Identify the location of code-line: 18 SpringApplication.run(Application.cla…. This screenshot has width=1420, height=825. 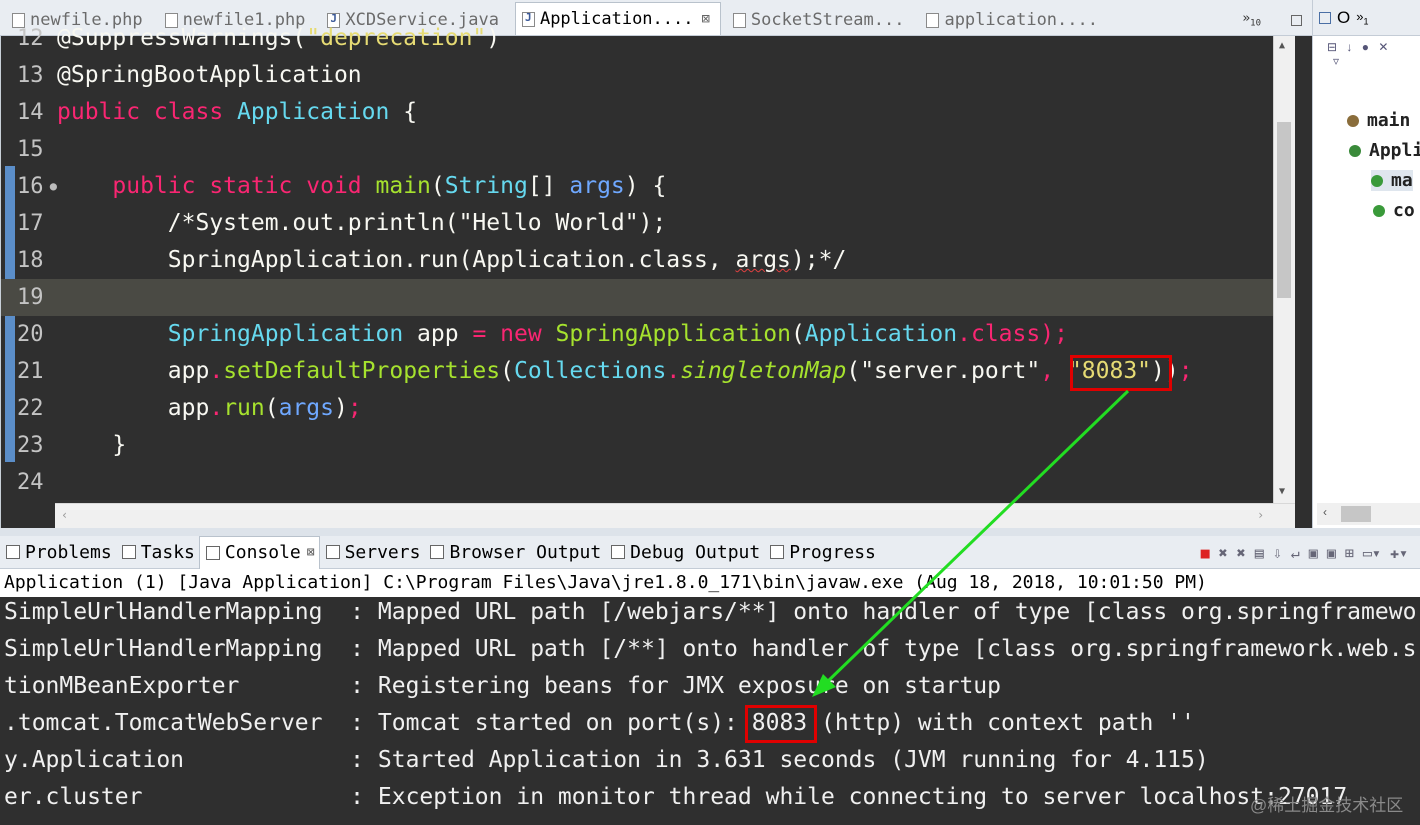
(637, 260).